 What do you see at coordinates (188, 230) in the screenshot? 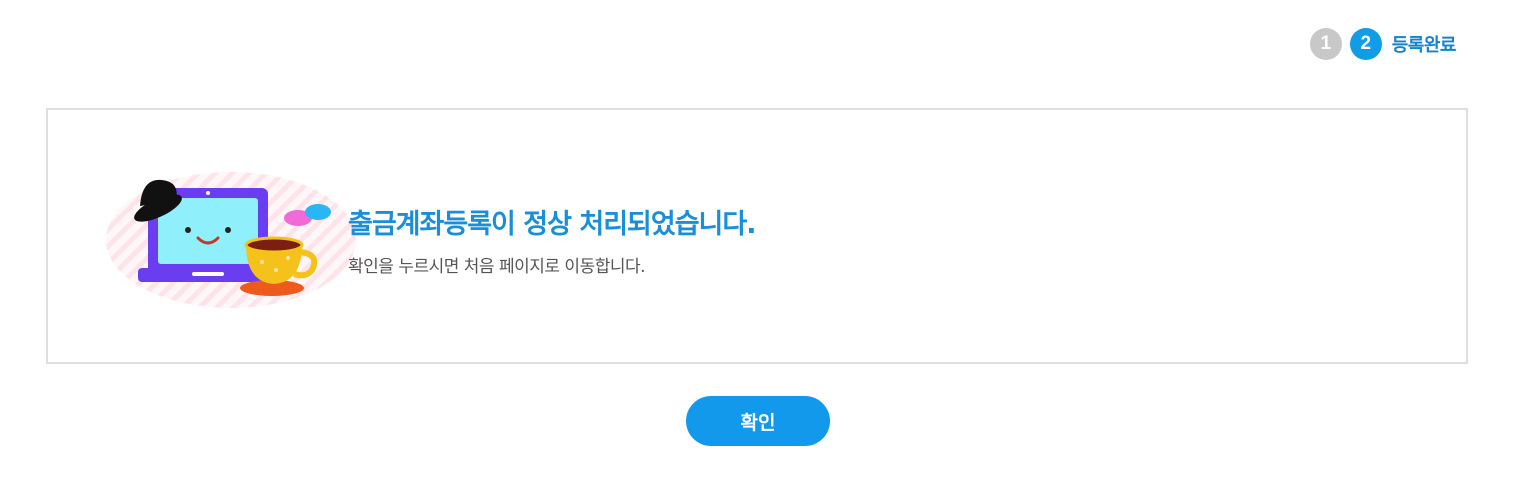
I see `face-left-eye` at bounding box center [188, 230].